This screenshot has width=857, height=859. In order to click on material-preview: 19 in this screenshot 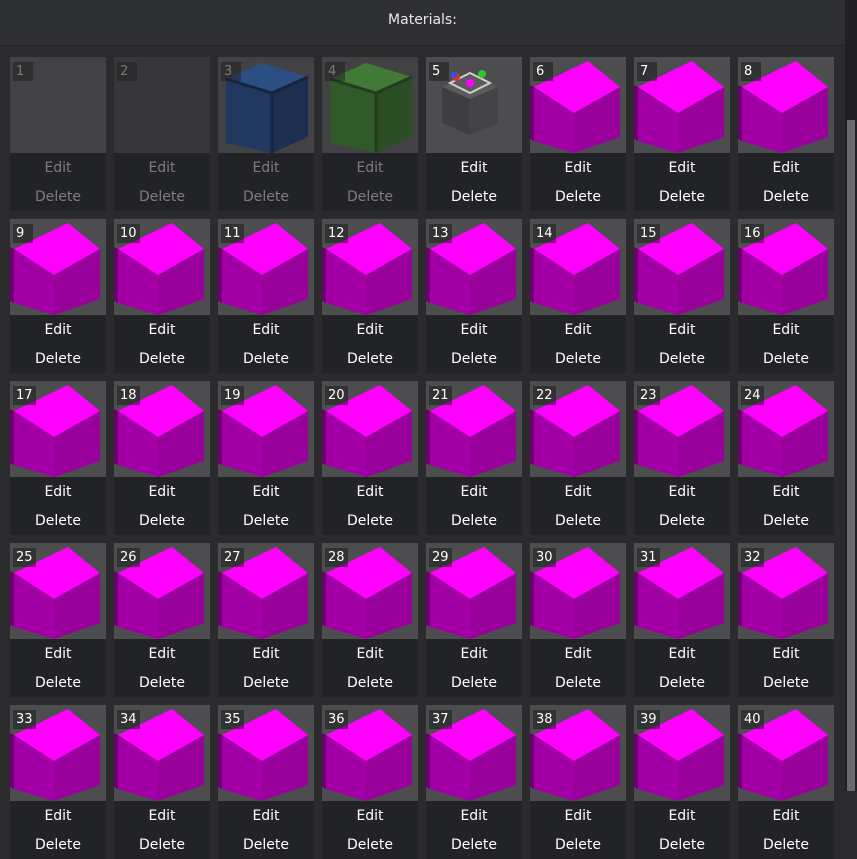, I will do `click(266, 429)`.